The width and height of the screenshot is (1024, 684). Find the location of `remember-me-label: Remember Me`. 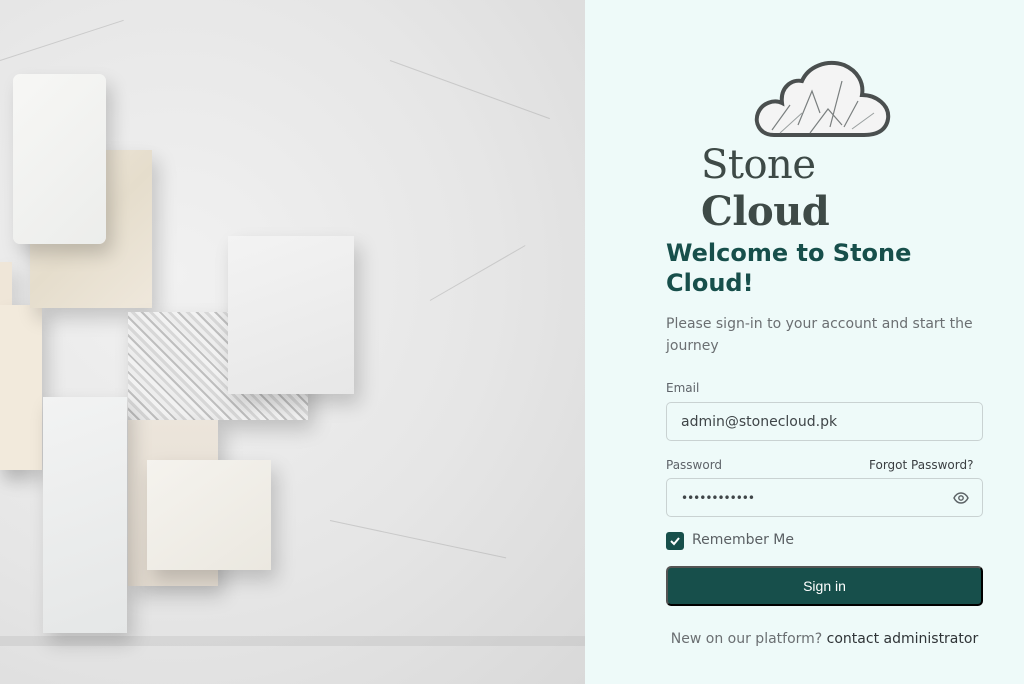

remember-me-label: Remember Me is located at coordinates (743, 540).